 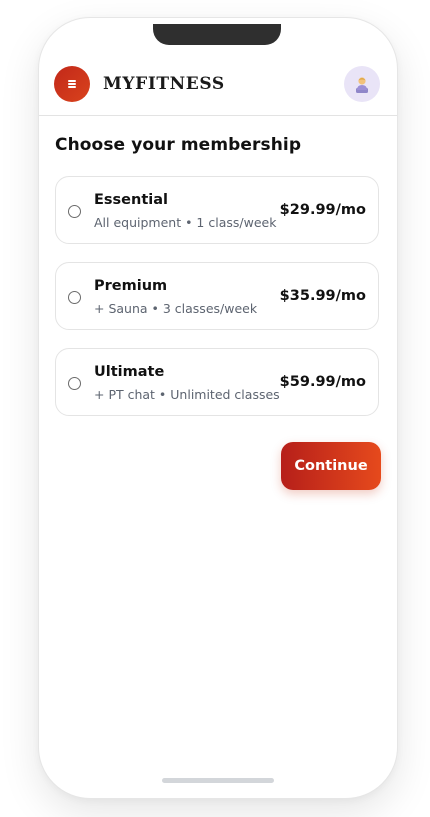 I want to click on plan-description: + PT chat • Unlimited classes, so click(x=187, y=394).